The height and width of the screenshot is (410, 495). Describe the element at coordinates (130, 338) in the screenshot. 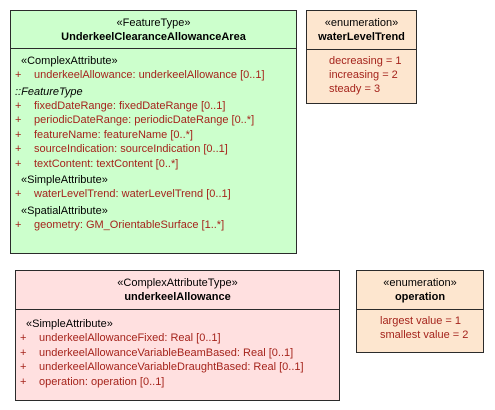

I see `attribute-text: underkeelAllowanceFixed: Real [0..1]` at that location.